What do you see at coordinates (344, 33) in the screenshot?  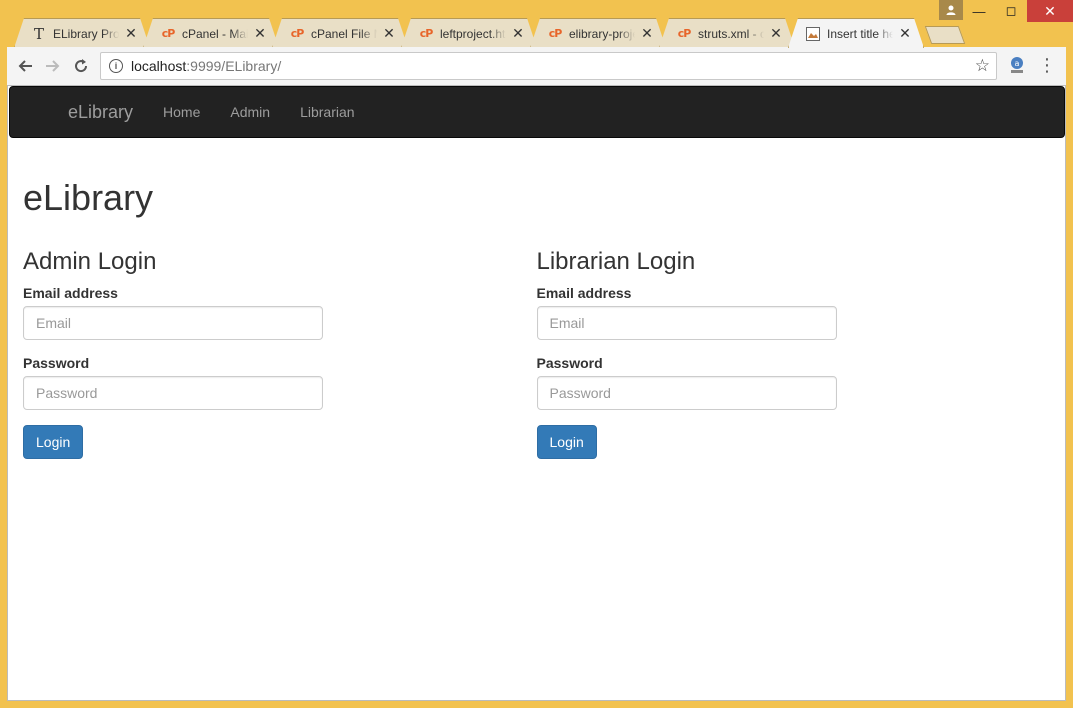 I see `tab-title: cPanel File Manager` at bounding box center [344, 33].